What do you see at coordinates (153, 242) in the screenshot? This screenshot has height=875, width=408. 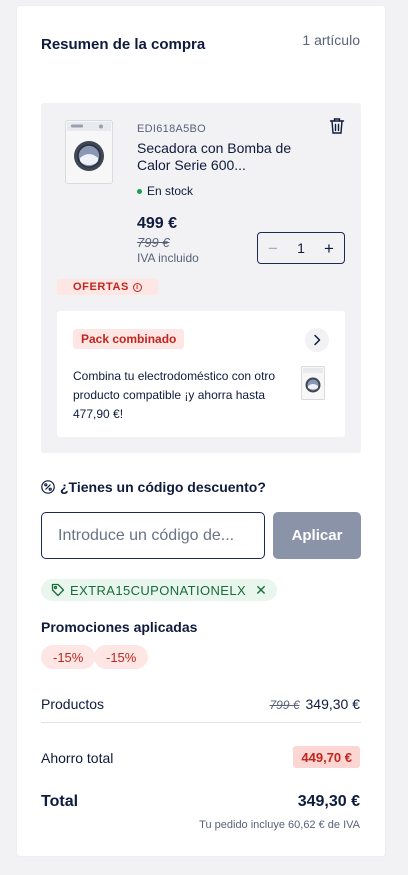 I see `product-old-price: 799 €` at bounding box center [153, 242].